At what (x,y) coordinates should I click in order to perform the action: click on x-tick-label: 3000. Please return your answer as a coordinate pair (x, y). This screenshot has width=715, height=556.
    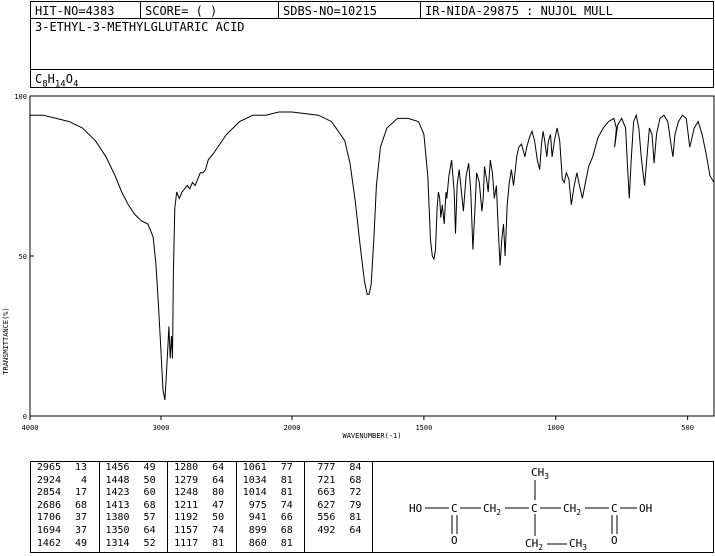
    Looking at the image, I should click on (161, 428).